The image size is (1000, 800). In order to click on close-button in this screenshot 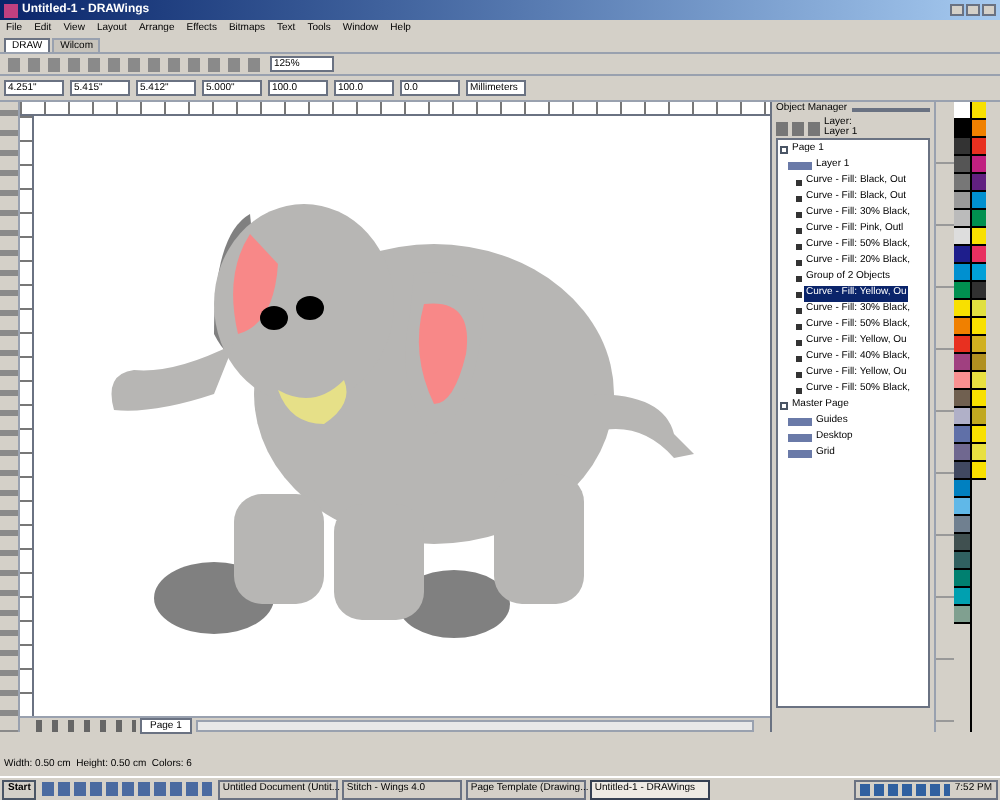, I will do `click(989, 10)`.